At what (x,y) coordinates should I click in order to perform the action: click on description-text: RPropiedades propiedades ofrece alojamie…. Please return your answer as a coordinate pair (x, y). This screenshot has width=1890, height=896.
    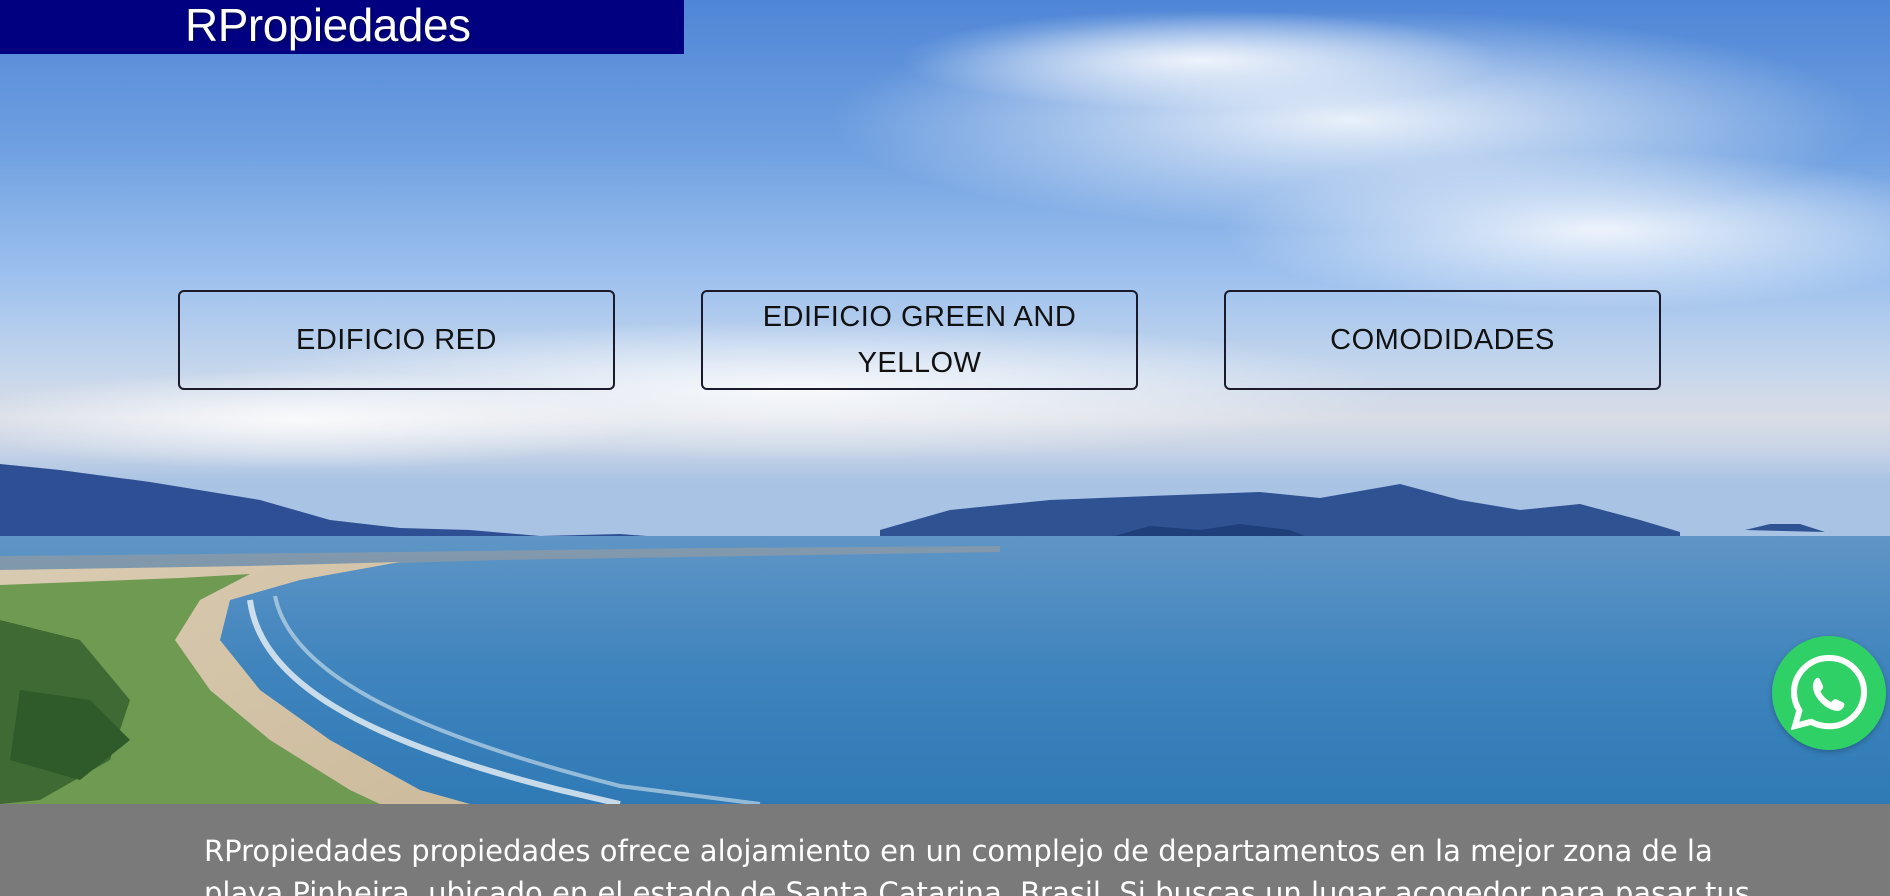
    Looking at the image, I should click on (977, 863).